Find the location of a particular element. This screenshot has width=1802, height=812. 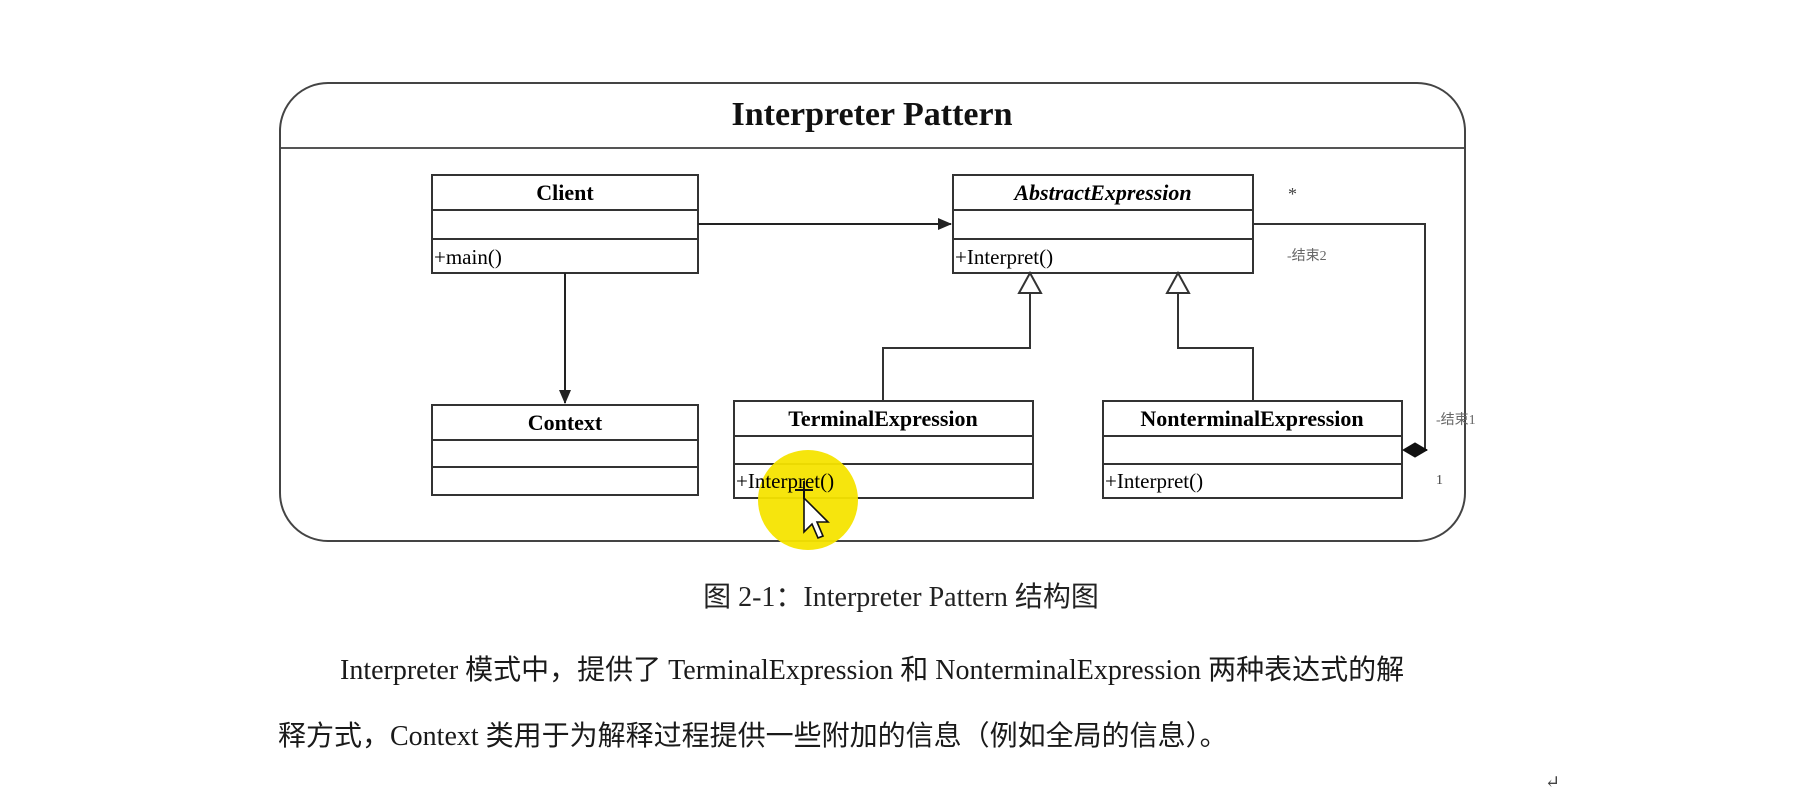

multiplicity-star: * is located at coordinates (1292, 194).